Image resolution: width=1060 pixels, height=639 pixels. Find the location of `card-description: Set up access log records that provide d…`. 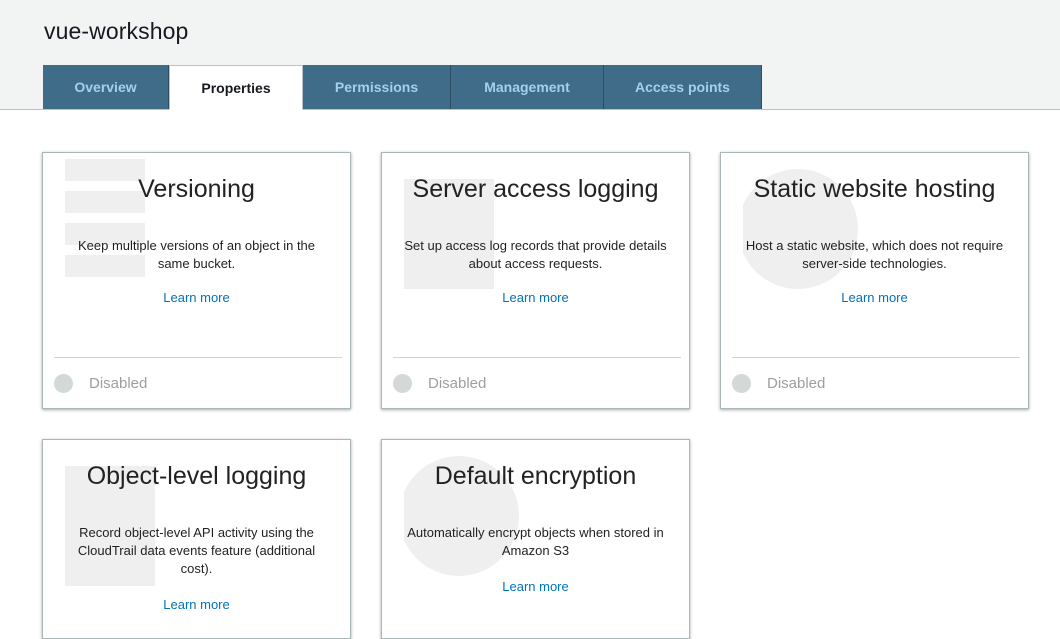

card-description: Set up access log records that provide d… is located at coordinates (535, 254).